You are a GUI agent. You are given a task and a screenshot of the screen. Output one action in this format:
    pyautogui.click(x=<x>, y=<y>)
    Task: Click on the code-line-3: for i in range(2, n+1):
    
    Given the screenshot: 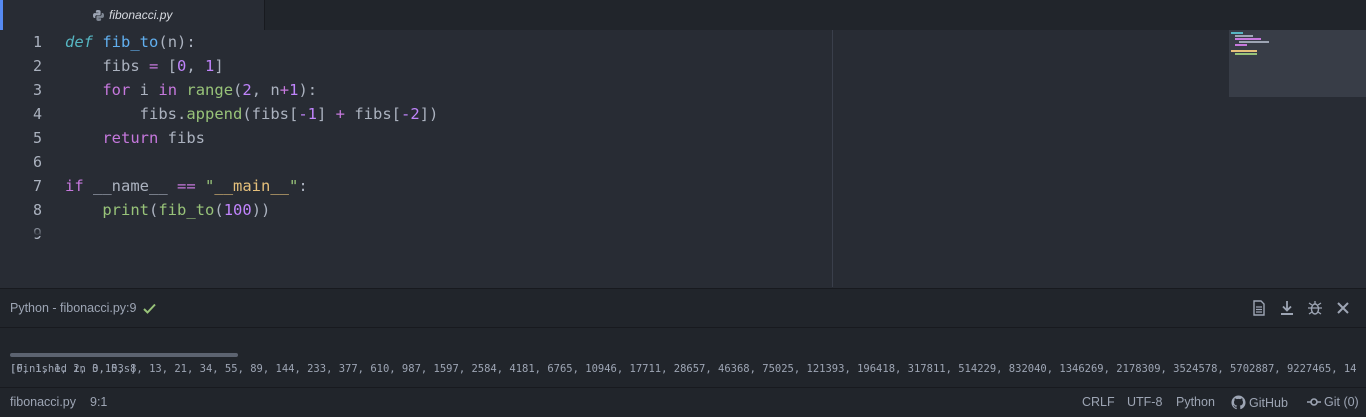 What is the action you would take?
    pyautogui.click(x=251, y=90)
    